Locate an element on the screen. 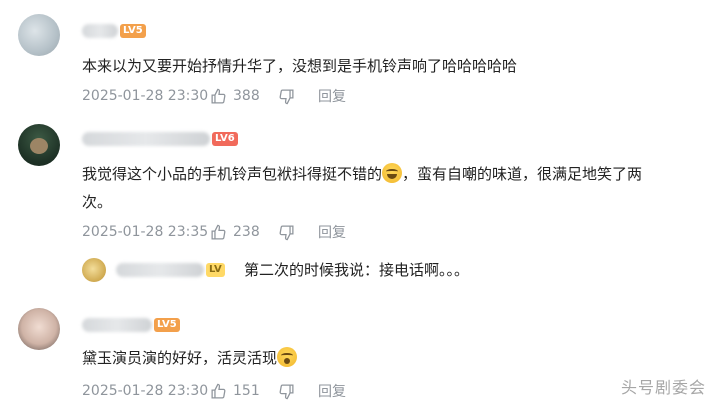  like-button: 388 is located at coordinates (244, 96).